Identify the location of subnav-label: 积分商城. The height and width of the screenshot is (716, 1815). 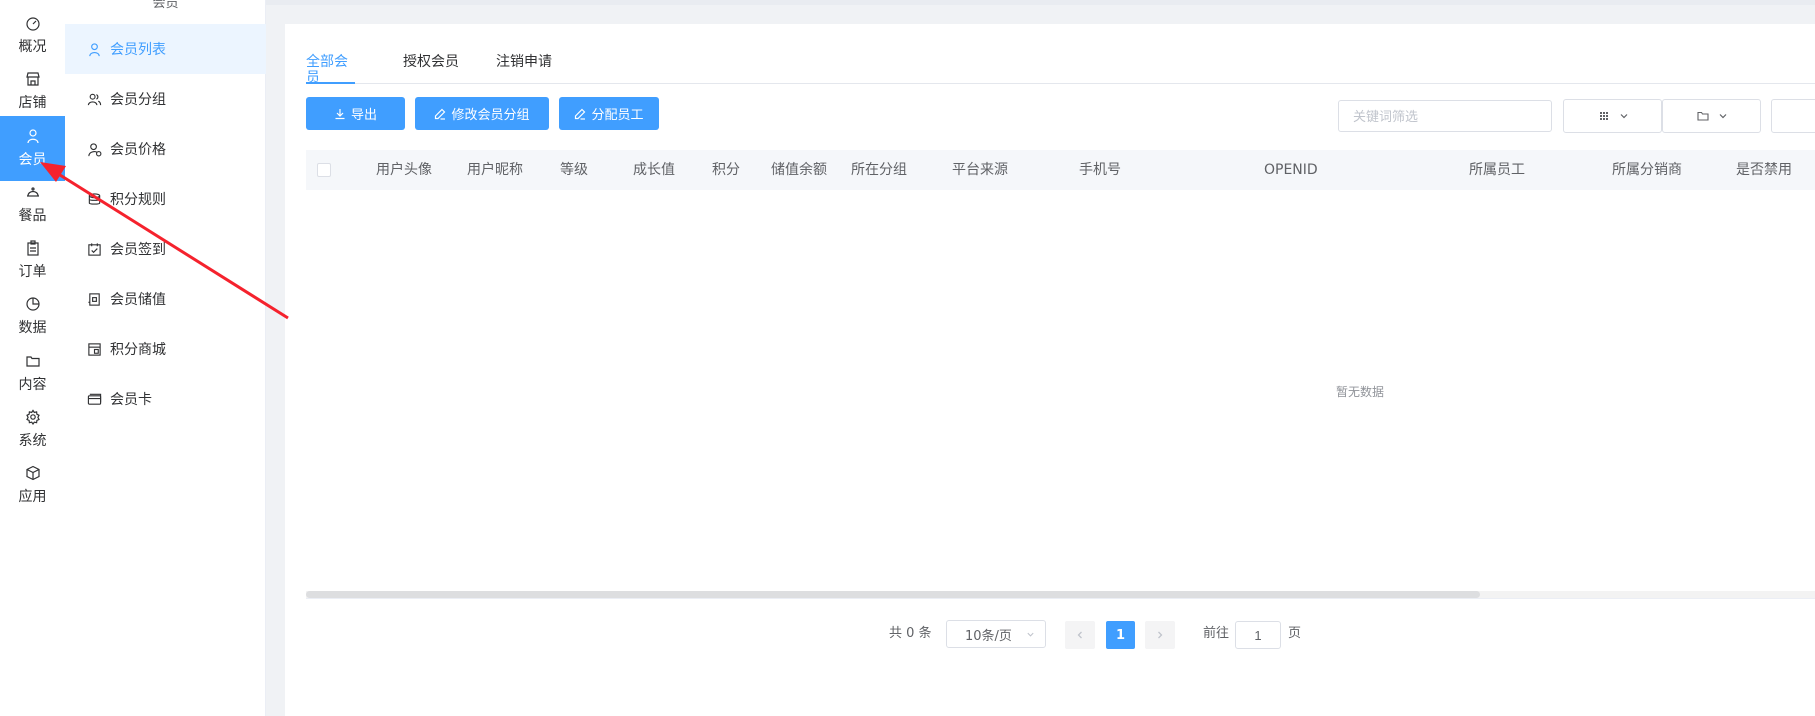
(138, 350).